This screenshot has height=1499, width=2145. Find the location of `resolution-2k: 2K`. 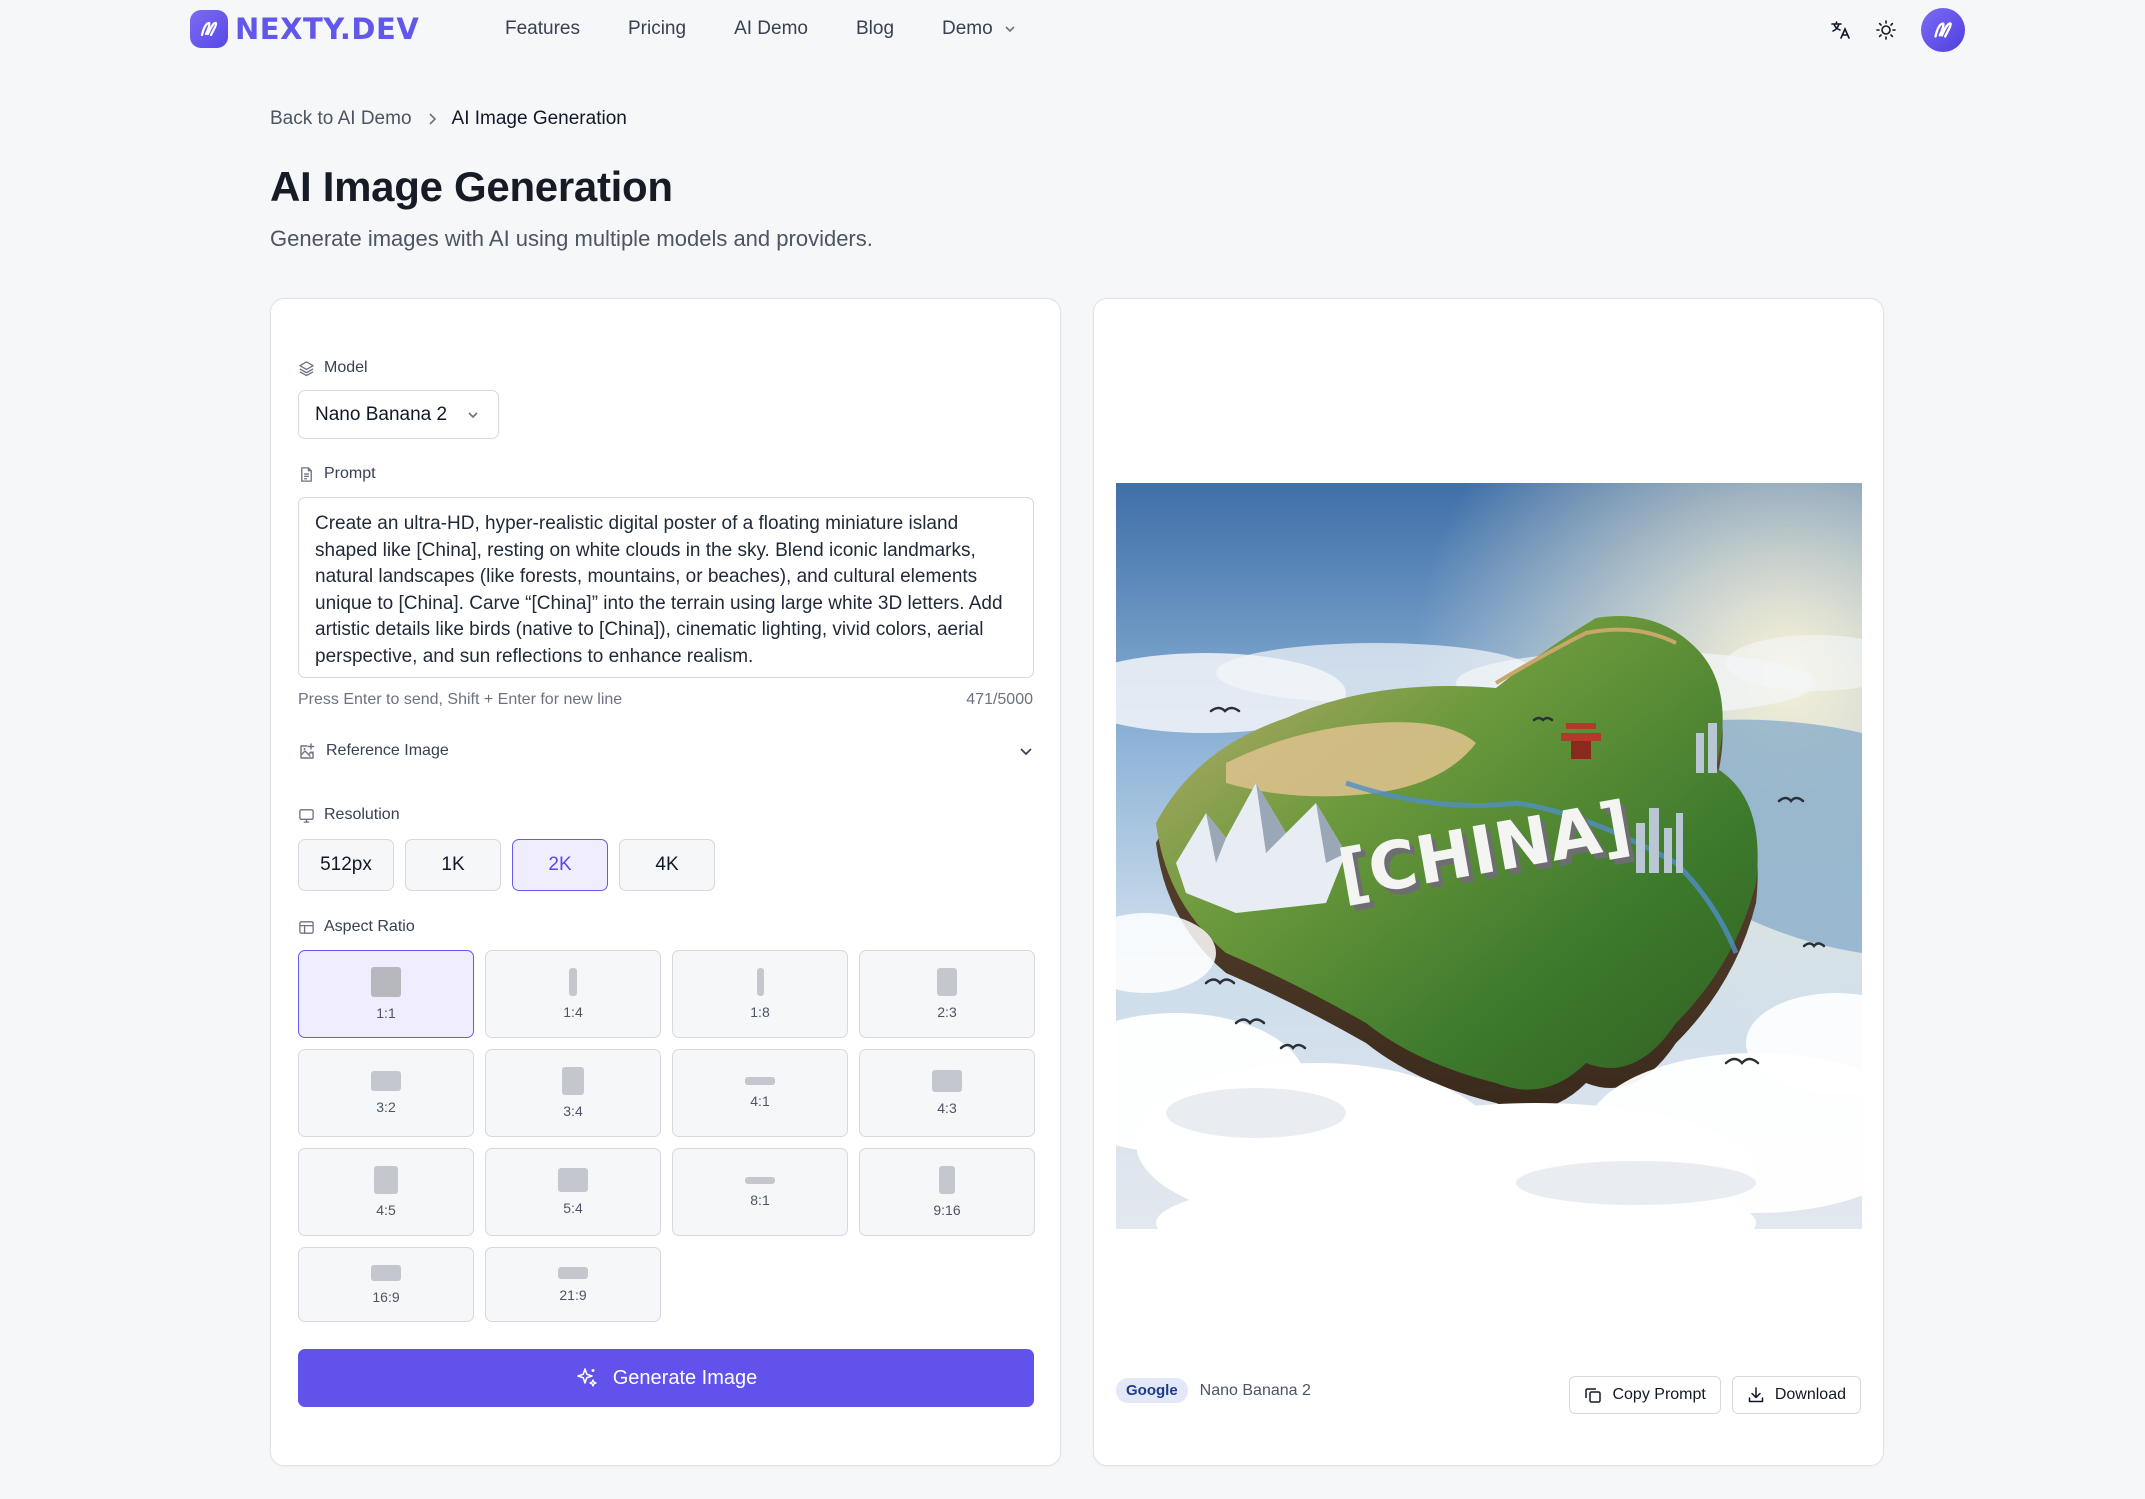

resolution-2k: 2K is located at coordinates (560, 865).